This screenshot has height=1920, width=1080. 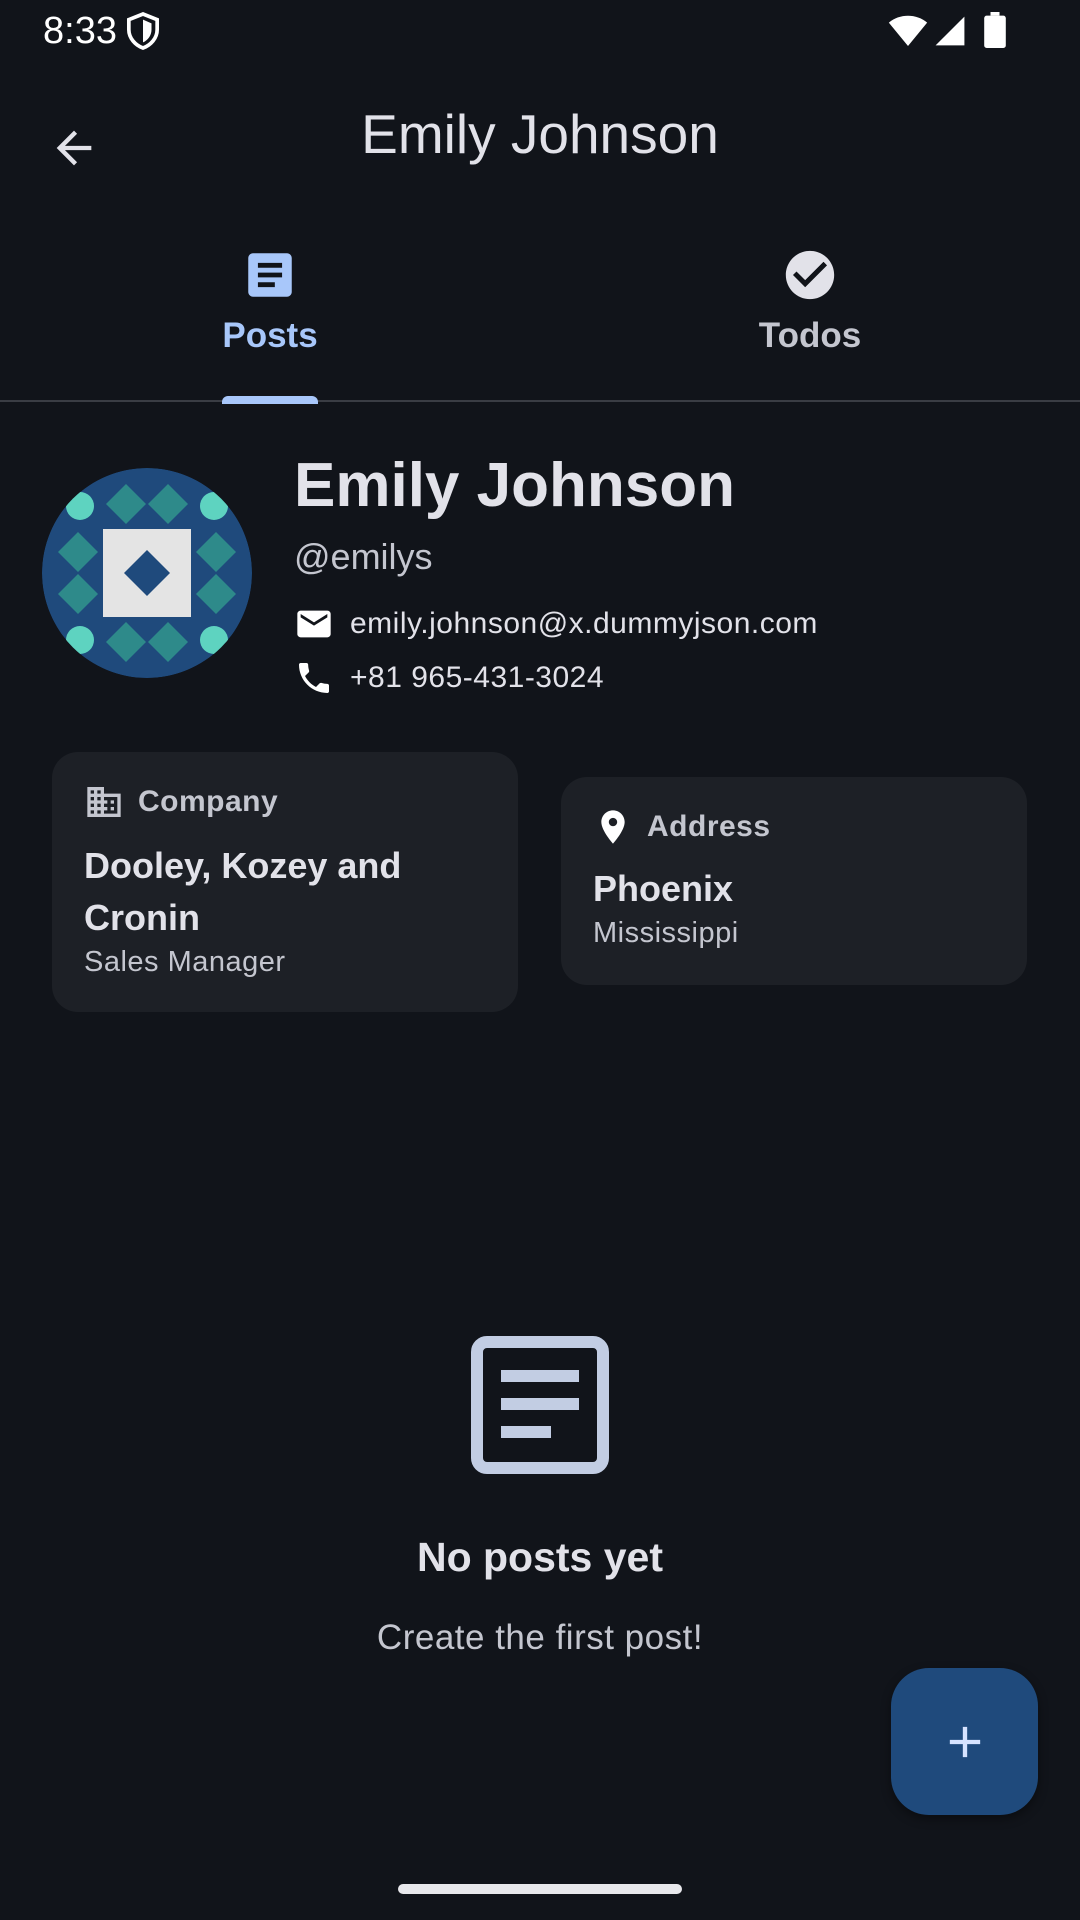 I want to click on profile-username: @emilys, so click(x=363, y=556).